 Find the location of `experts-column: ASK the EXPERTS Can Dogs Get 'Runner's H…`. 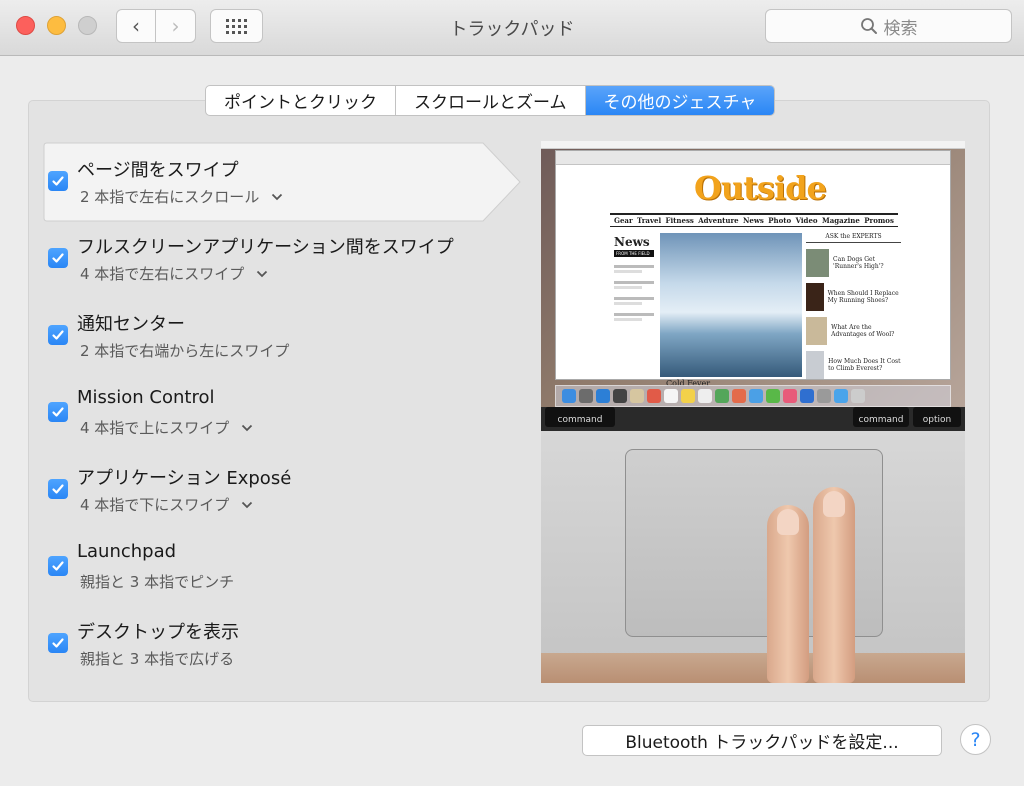

experts-column: ASK the EXPERTS Can Dogs Get 'Runner's H… is located at coordinates (853, 306).